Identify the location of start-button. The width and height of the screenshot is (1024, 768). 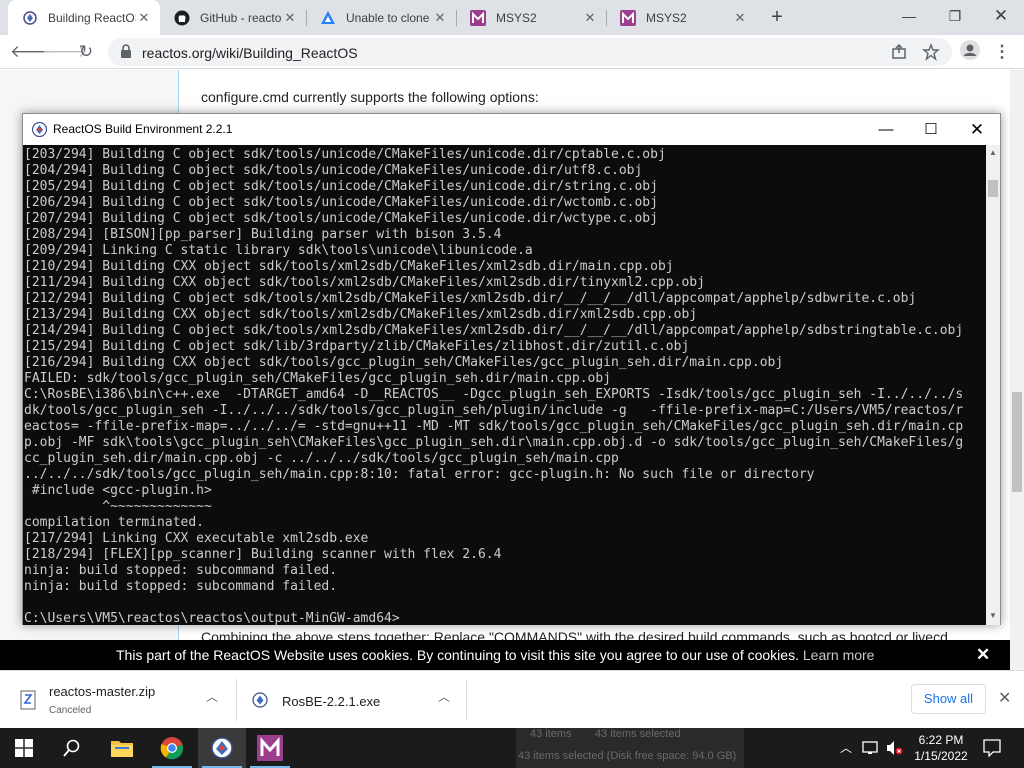
(24, 748).